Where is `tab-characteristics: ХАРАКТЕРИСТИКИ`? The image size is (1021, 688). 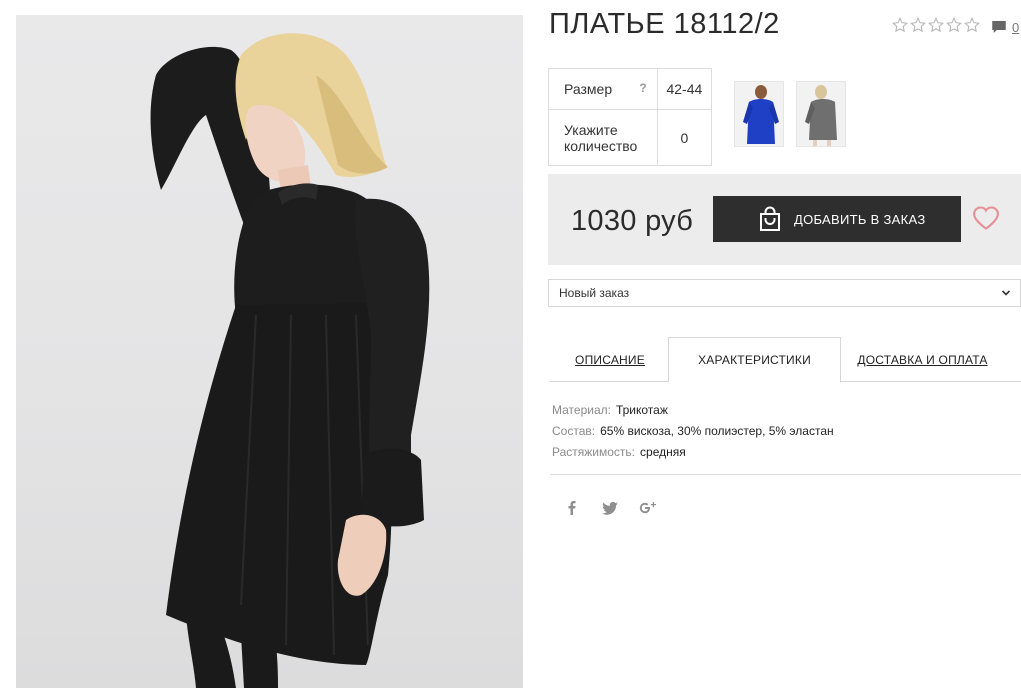
tab-characteristics: ХАРАКТЕРИСТИКИ is located at coordinates (754, 360).